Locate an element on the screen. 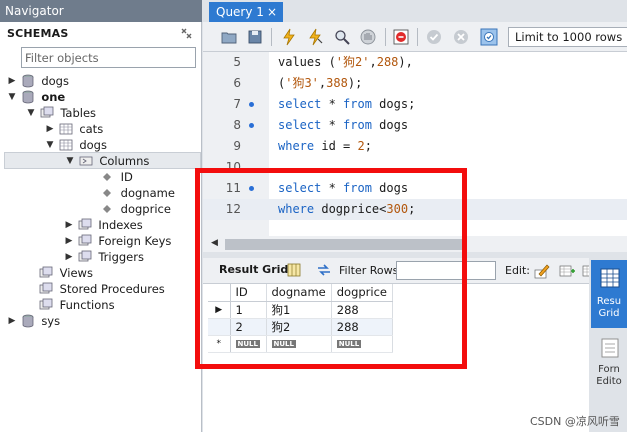 The height and width of the screenshot is (432, 627). indexes-folder-icon is located at coordinates (85, 224).